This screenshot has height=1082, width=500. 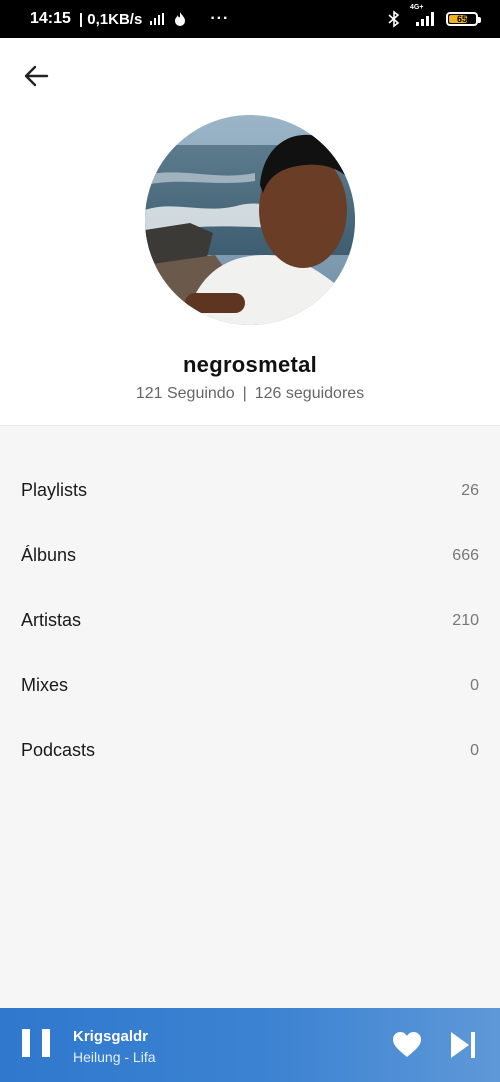 What do you see at coordinates (220, 18) in the screenshot?
I see `more-icon: ···` at bounding box center [220, 18].